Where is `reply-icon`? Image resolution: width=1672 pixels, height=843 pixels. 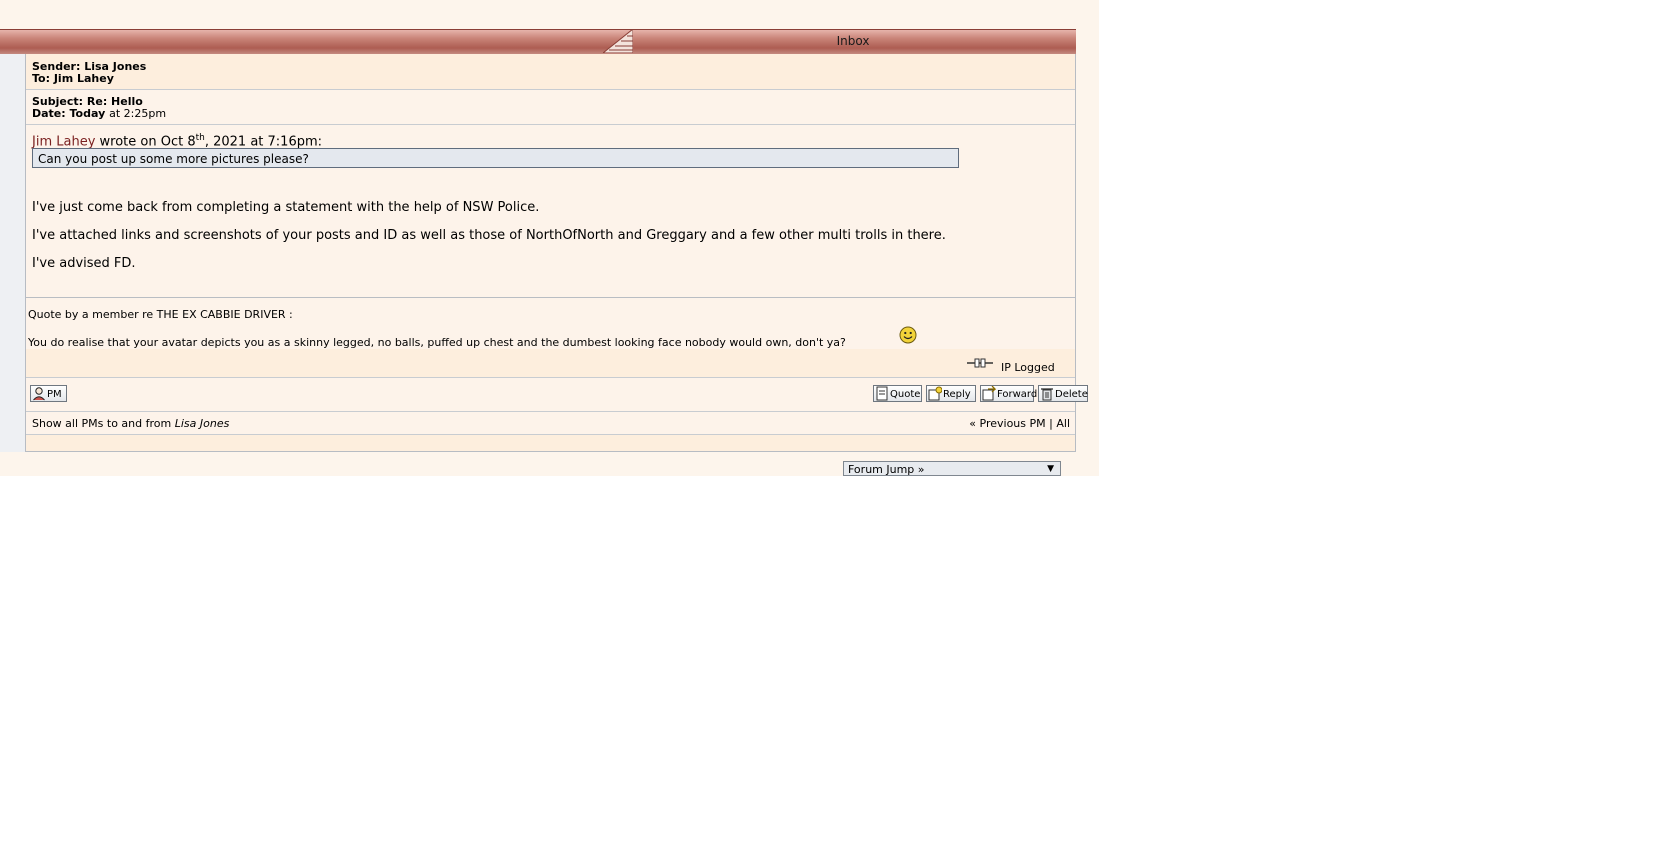 reply-icon is located at coordinates (935, 393).